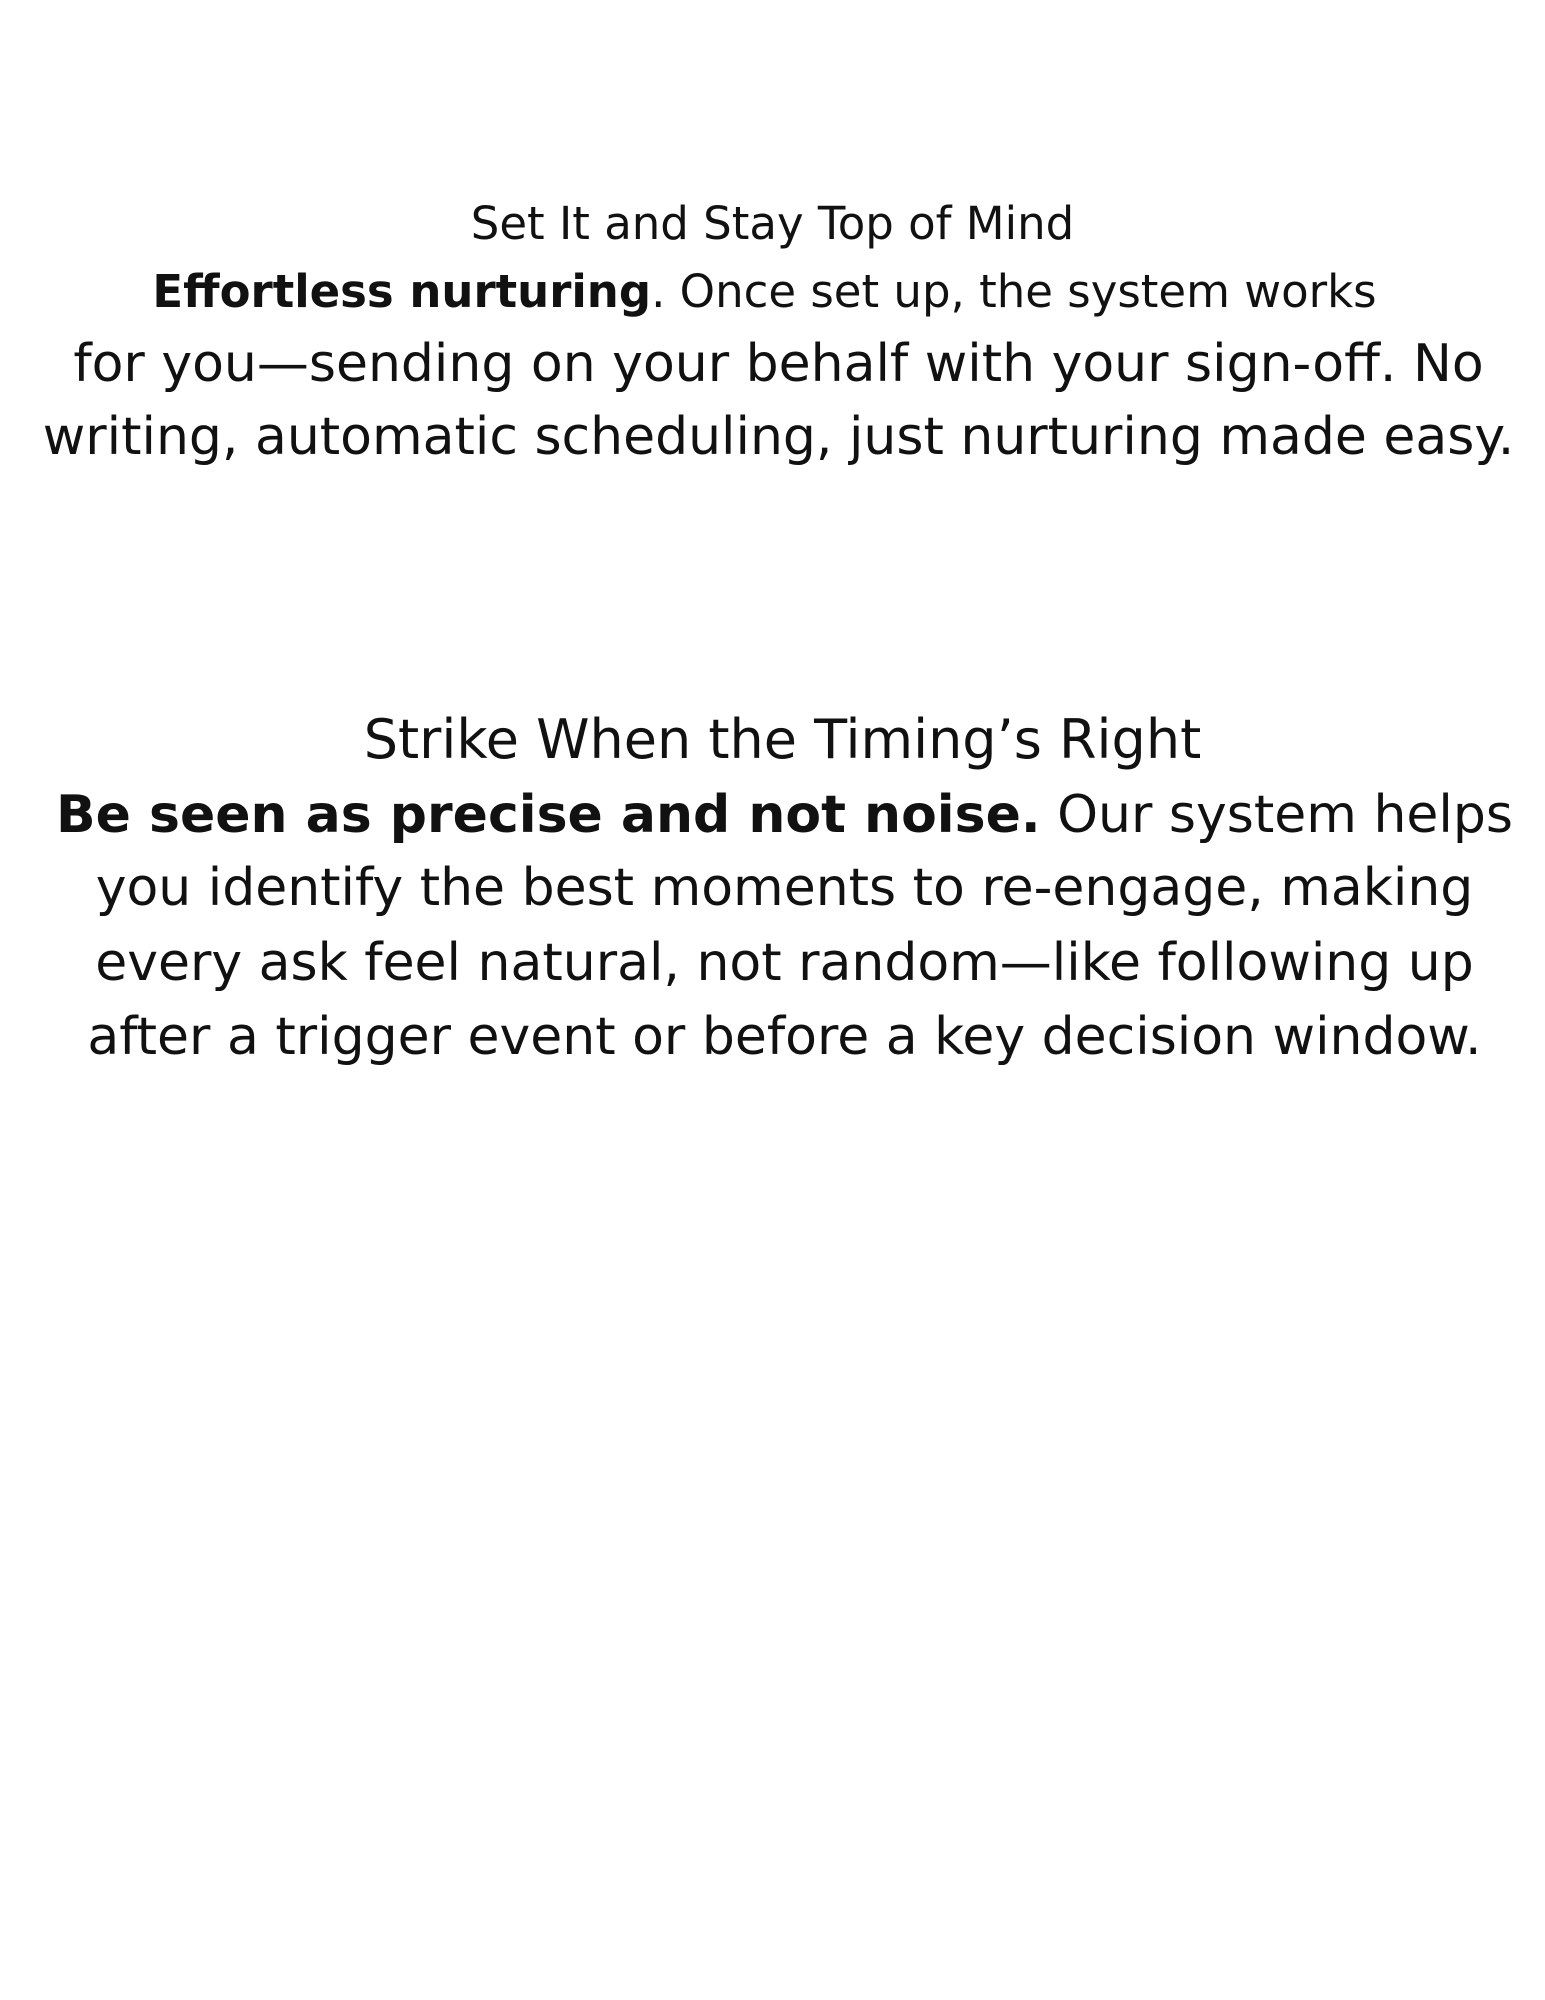 The width and height of the screenshot is (1545, 2000). I want to click on section1-line-1-text: . Once set up, the system works, so click(1014, 291).